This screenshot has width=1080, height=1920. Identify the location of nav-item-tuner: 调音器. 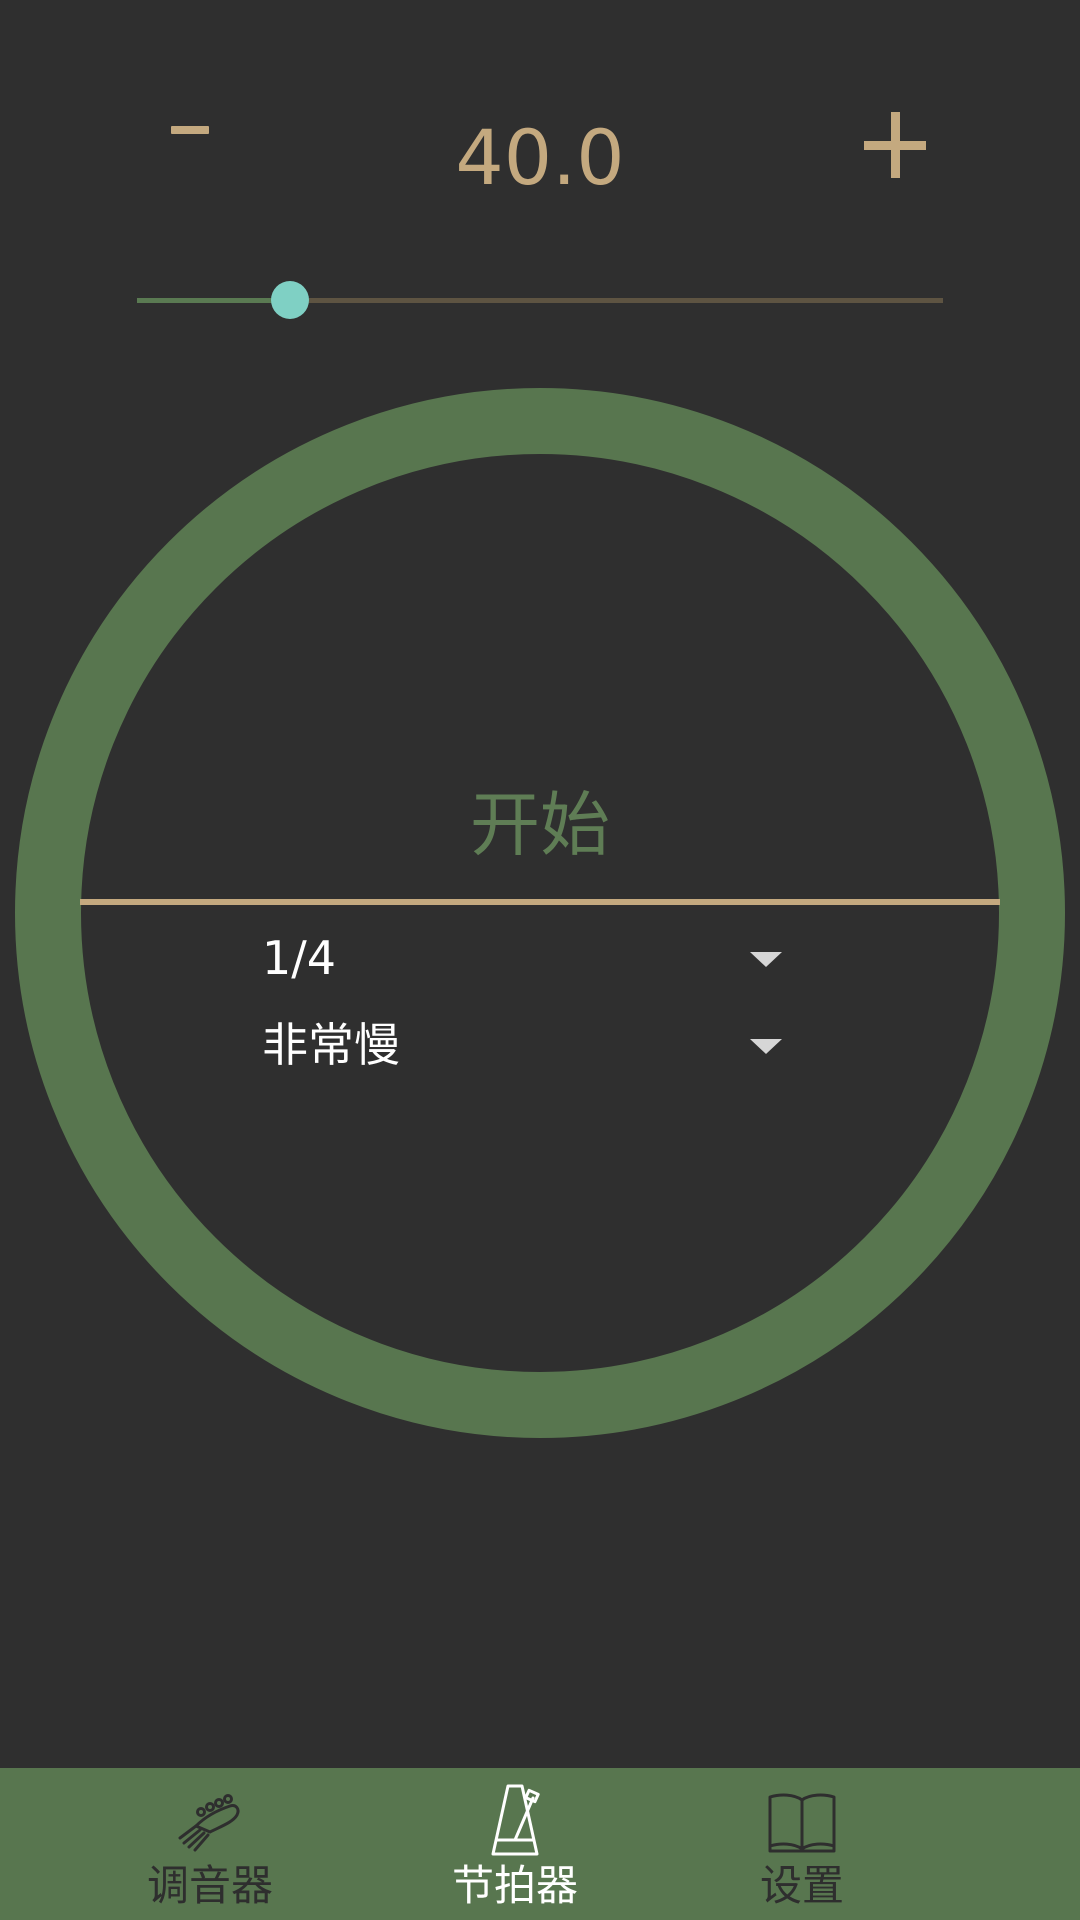
(210, 1844).